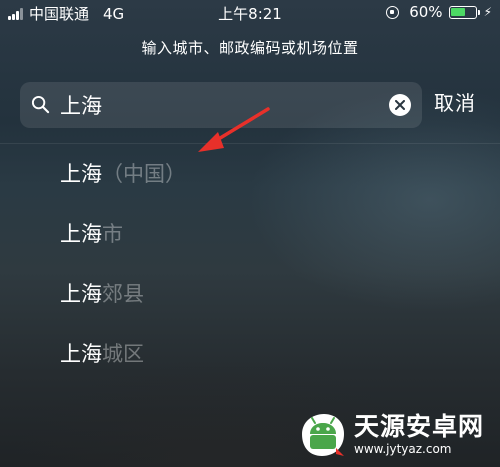 The height and width of the screenshot is (467, 500). I want to click on result-rest-text: 市, so click(112, 234).